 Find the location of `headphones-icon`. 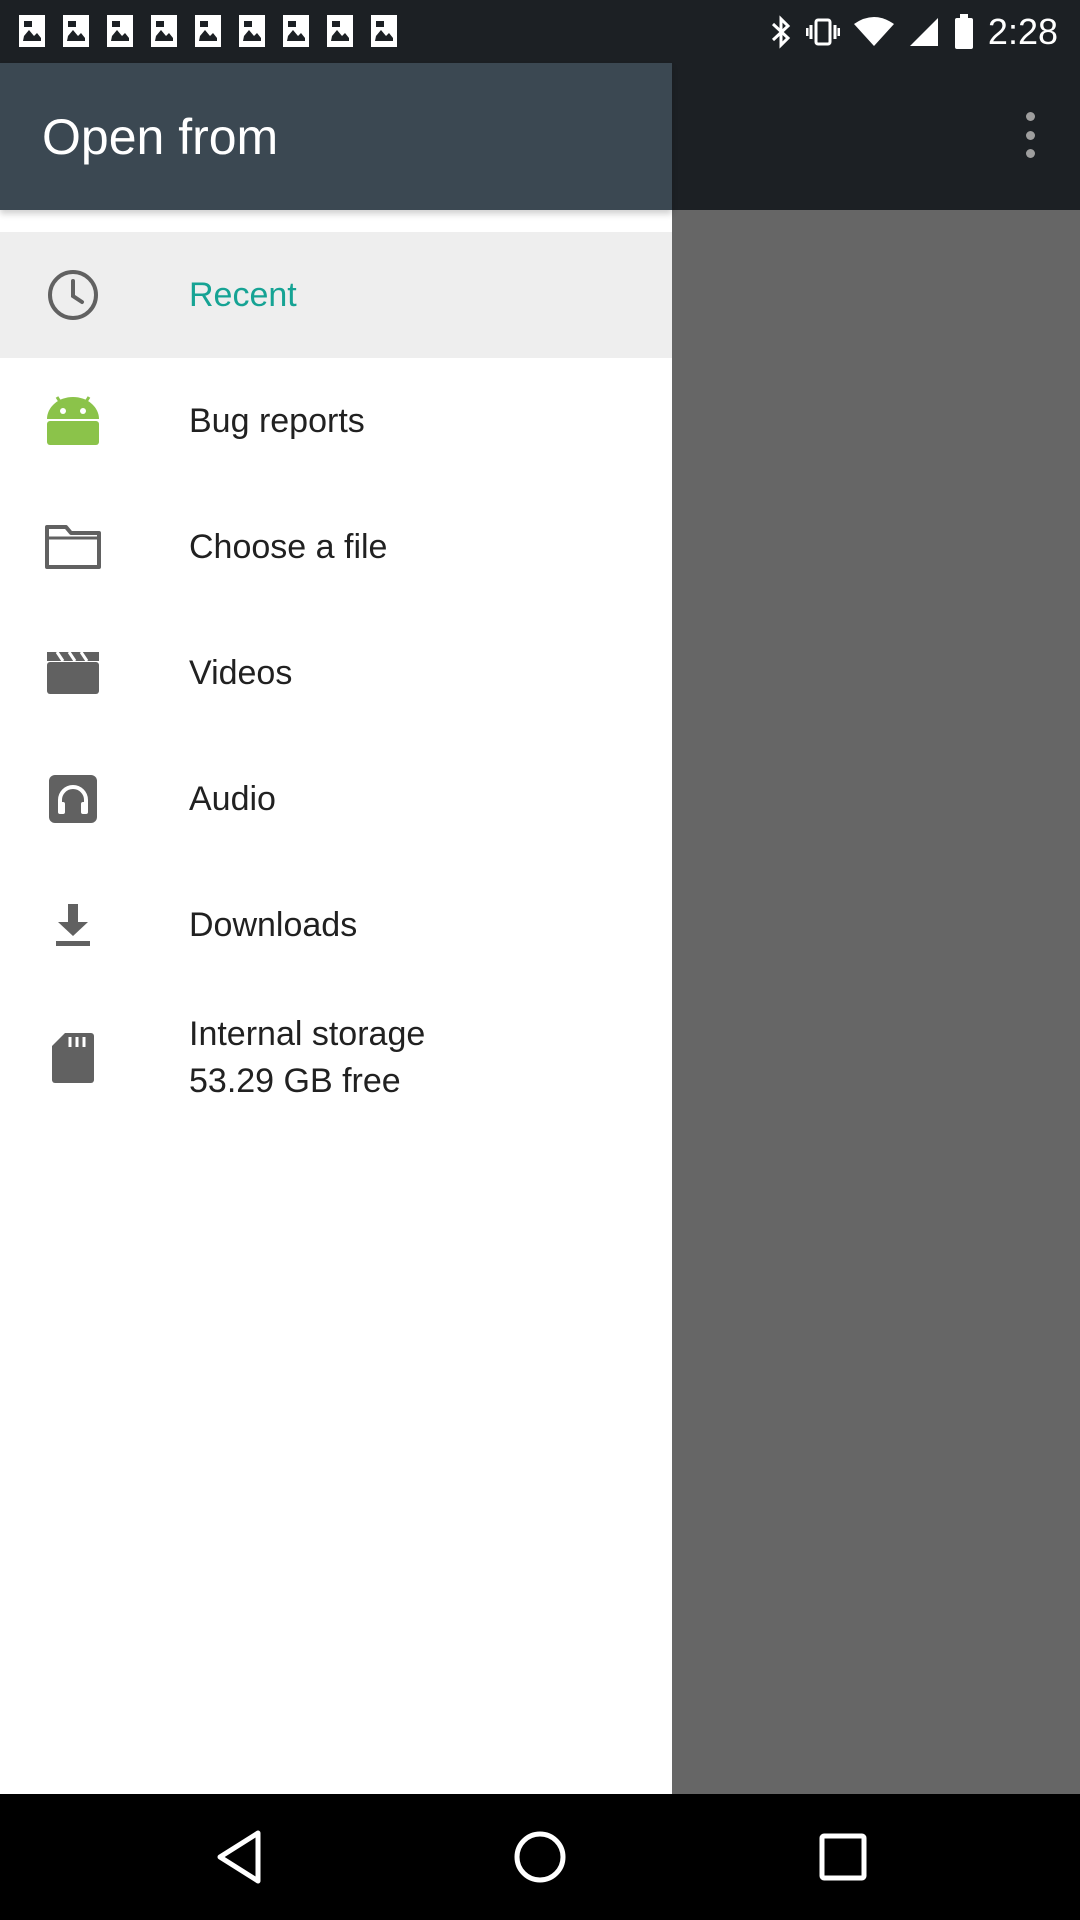

headphones-icon is located at coordinates (73, 799).